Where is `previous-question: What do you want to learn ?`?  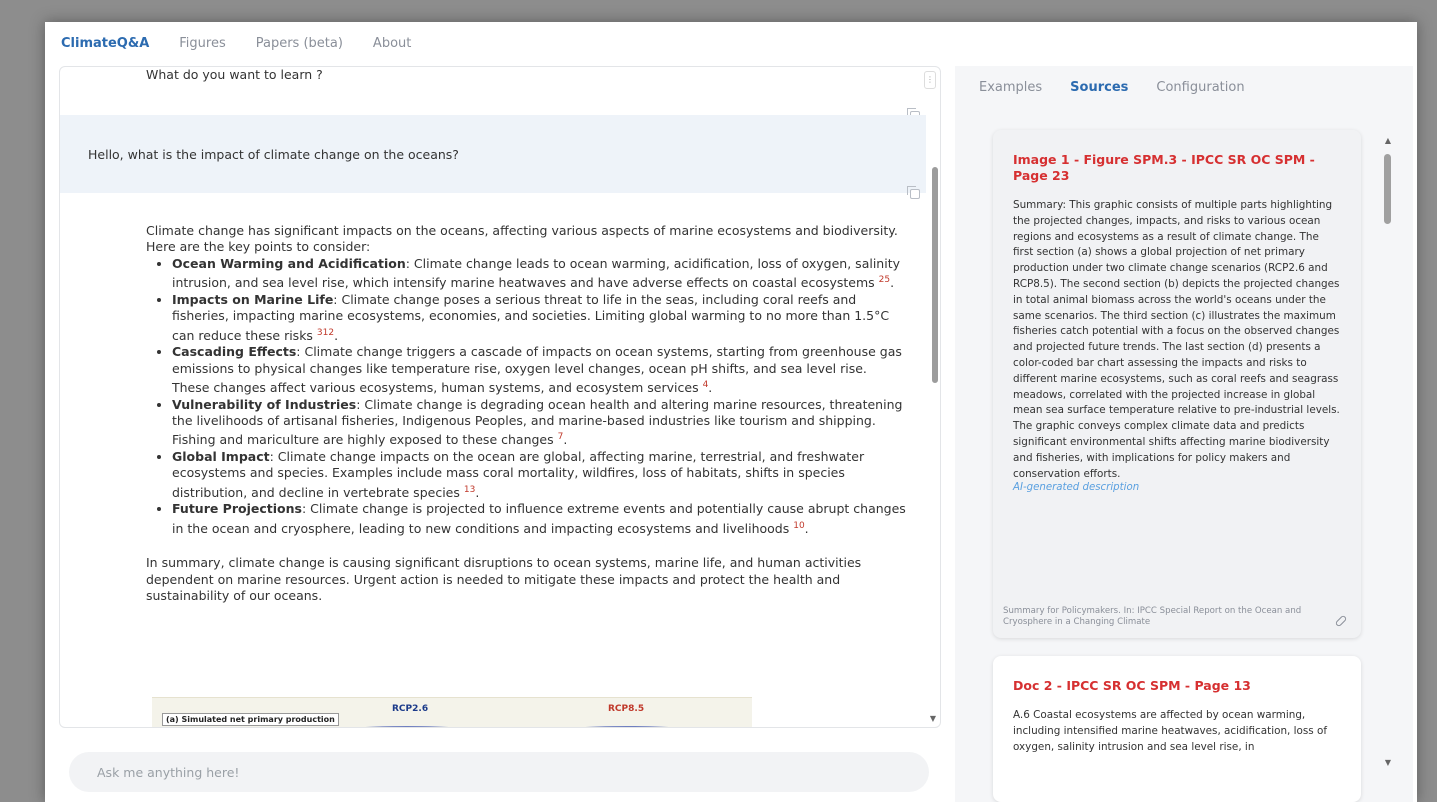 previous-question: What do you want to learn ? is located at coordinates (234, 74).